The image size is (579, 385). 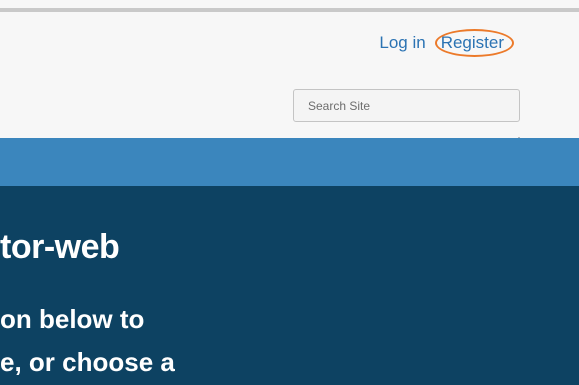 I want to click on login-link: Log in, so click(x=402, y=43).